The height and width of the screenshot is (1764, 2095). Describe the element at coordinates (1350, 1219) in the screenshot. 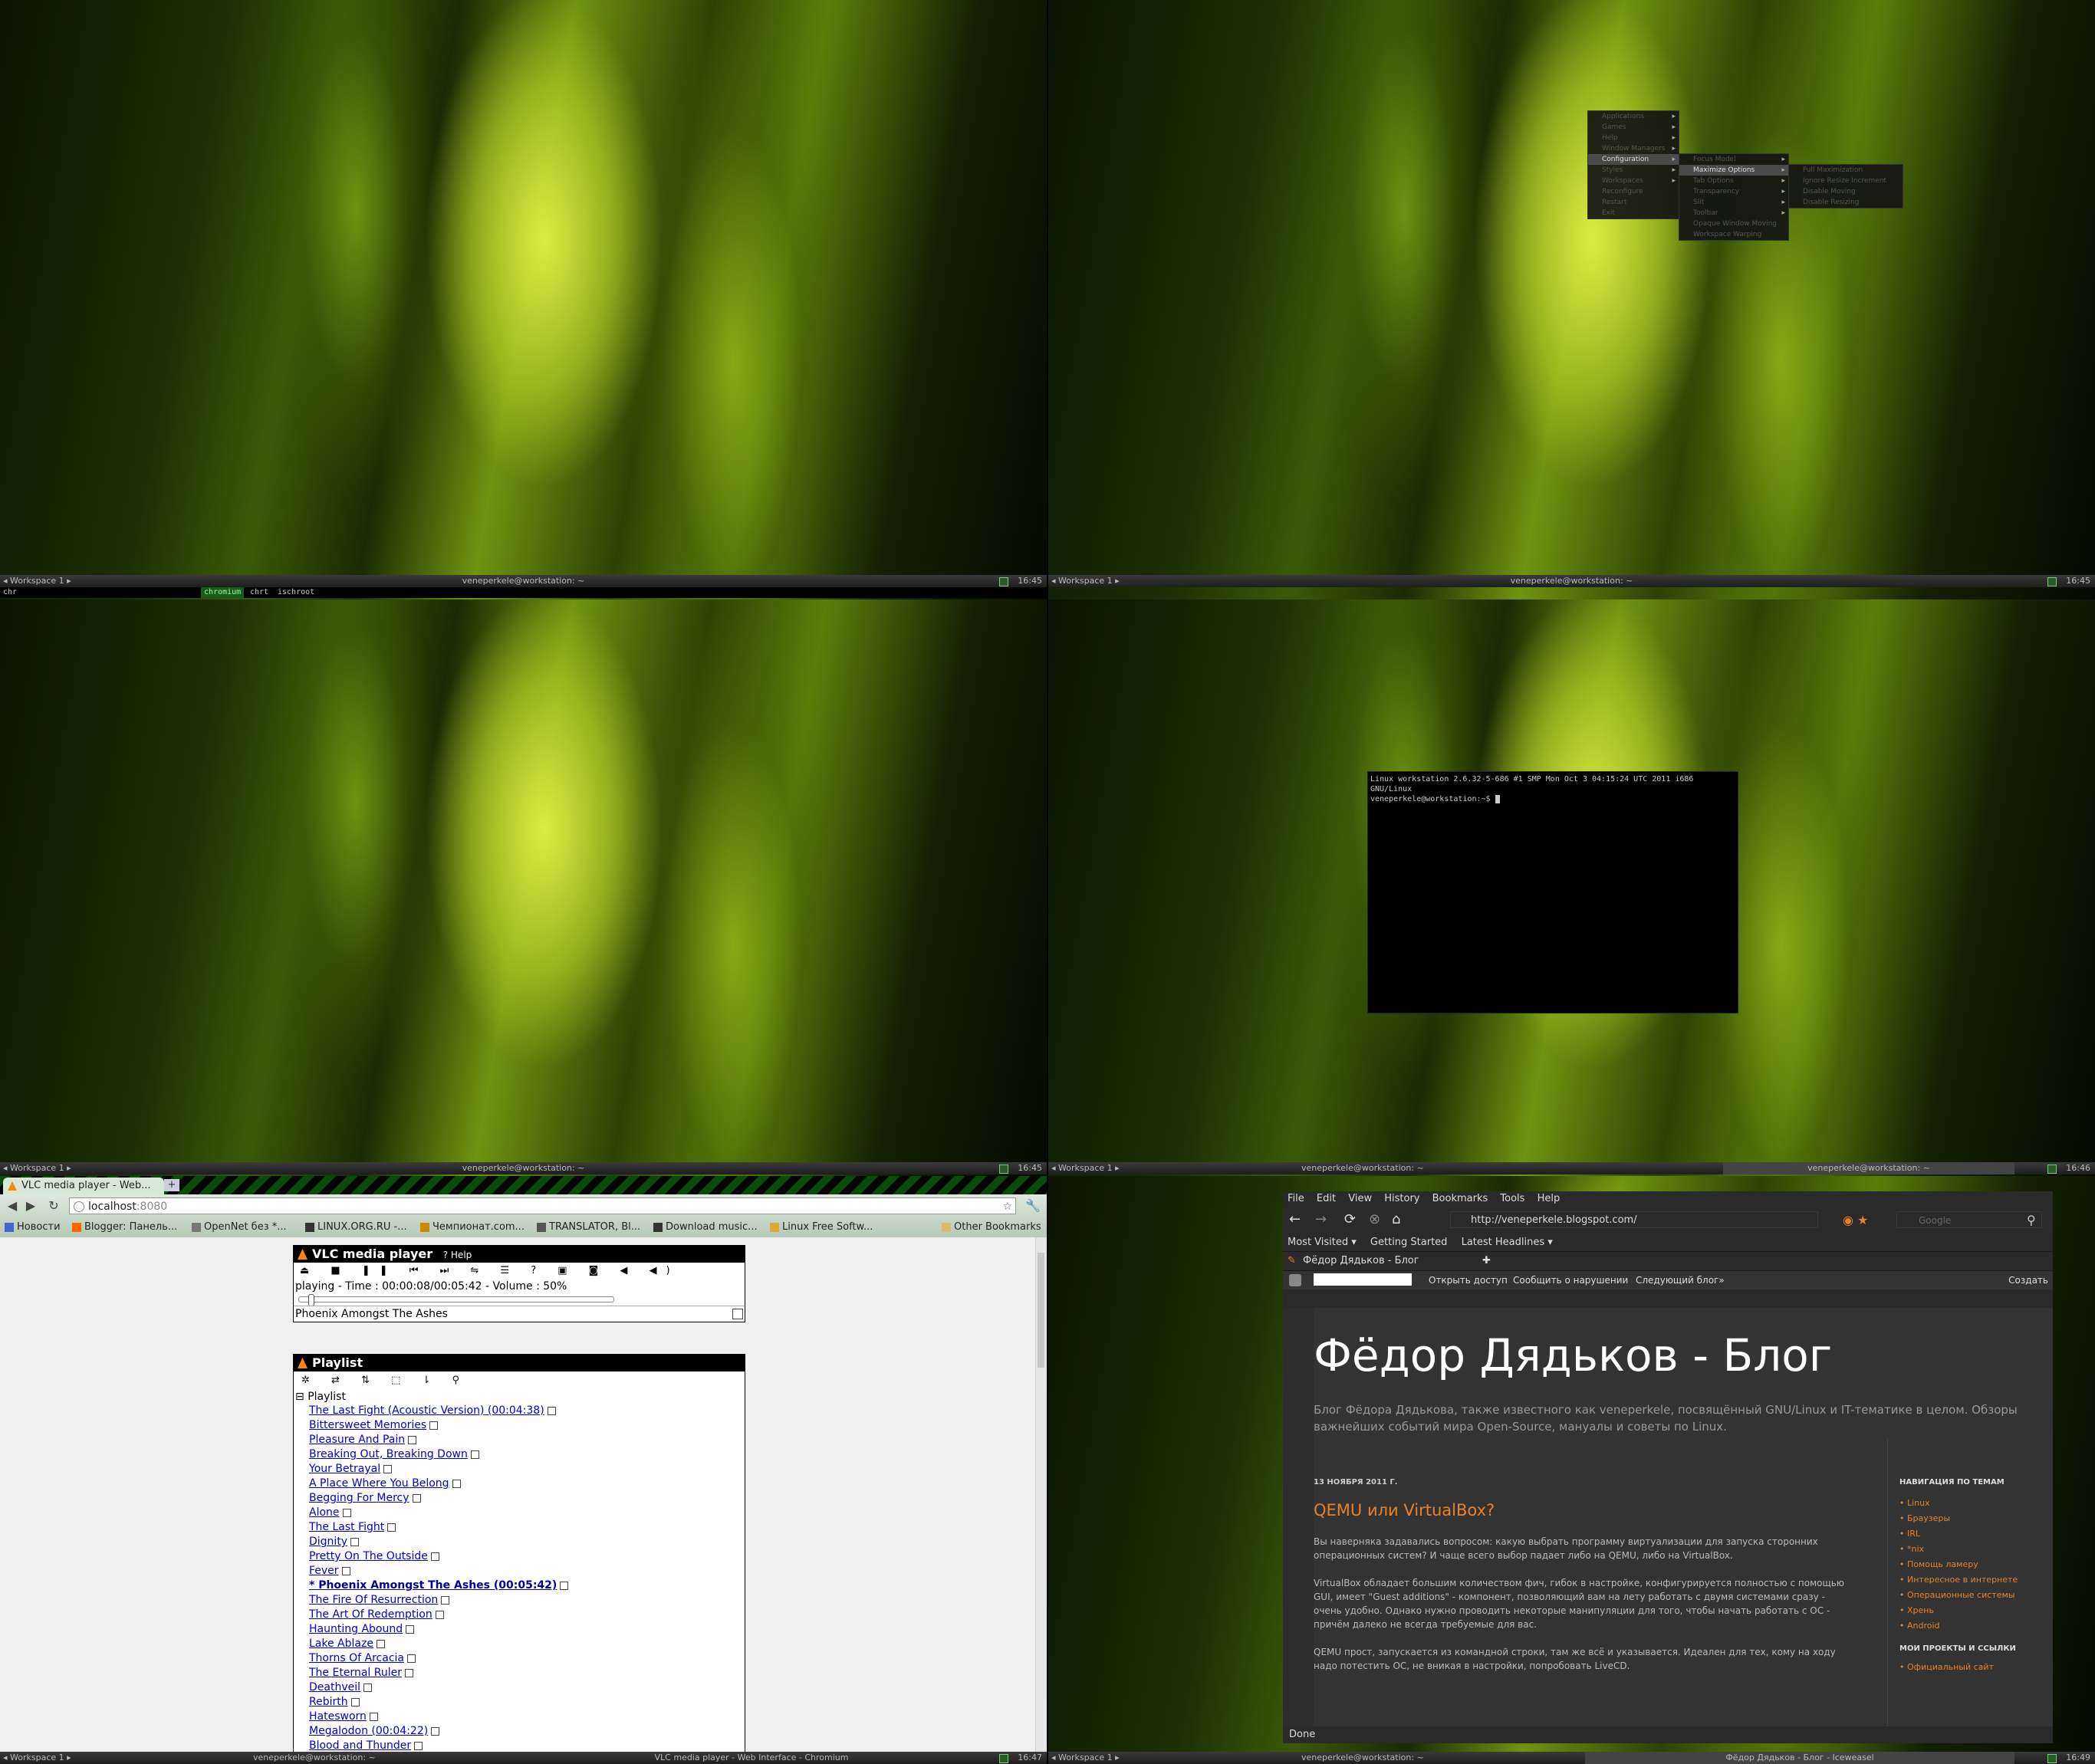

I see `reload-icon: ⟳` at that location.